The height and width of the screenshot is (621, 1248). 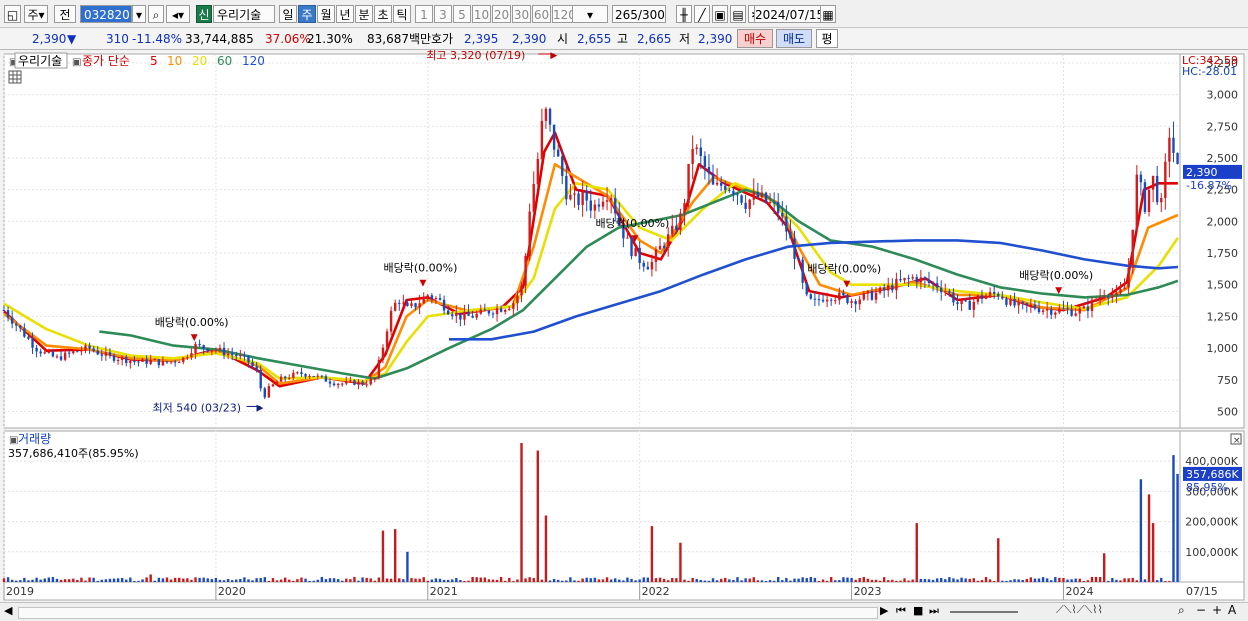 I want to click on scroll-left-icon: ◀, so click(x=8, y=610).